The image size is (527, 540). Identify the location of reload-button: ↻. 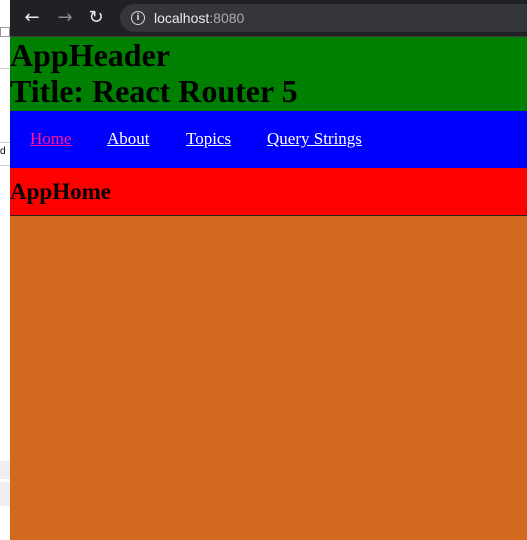
(96, 18).